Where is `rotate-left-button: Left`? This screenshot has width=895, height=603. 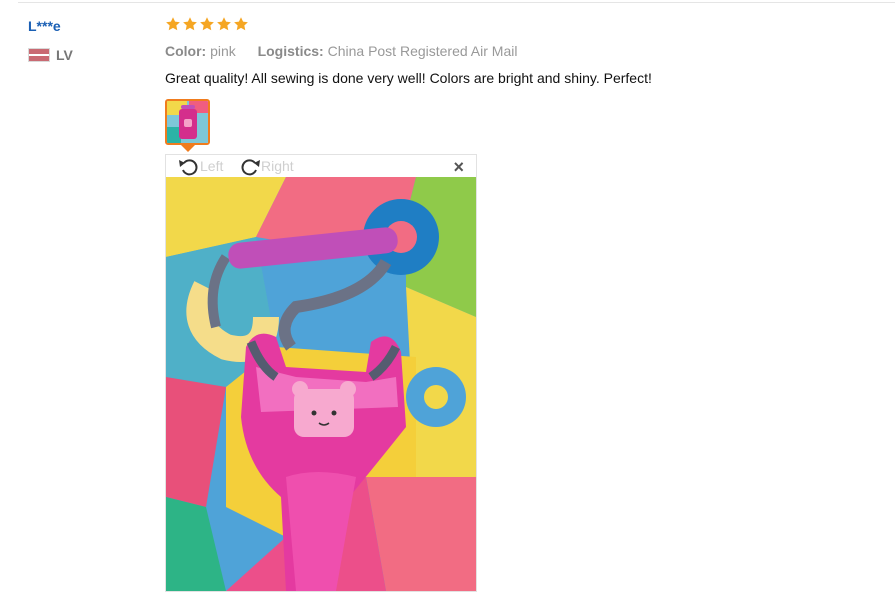 rotate-left-button: Left is located at coordinates (199, 166).